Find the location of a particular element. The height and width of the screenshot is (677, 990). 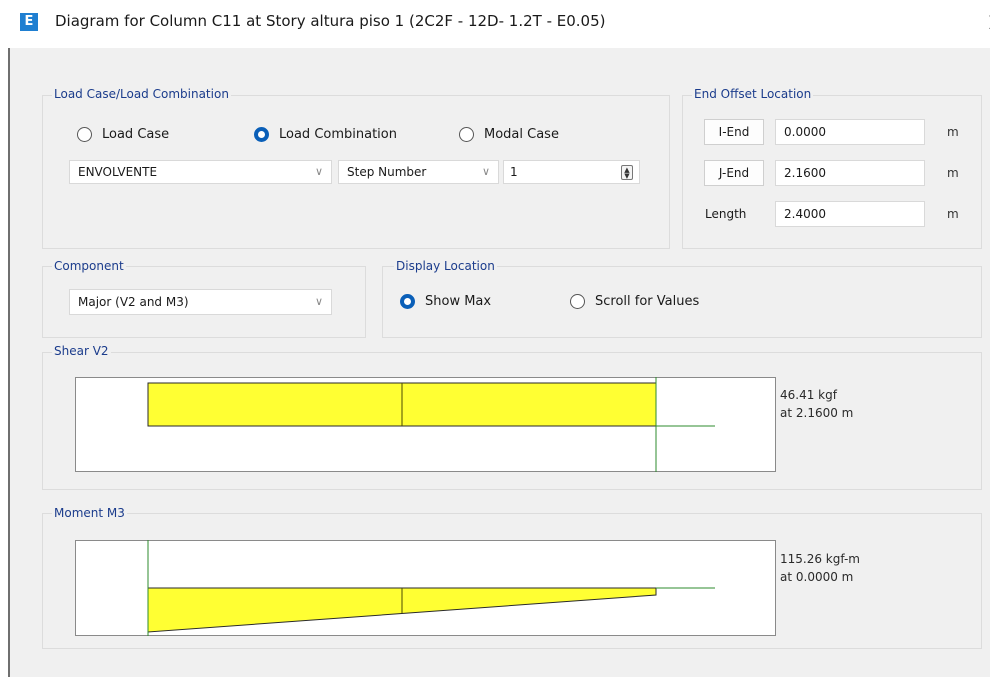

step-number-value: 1 is located at coordinates (514, 172).